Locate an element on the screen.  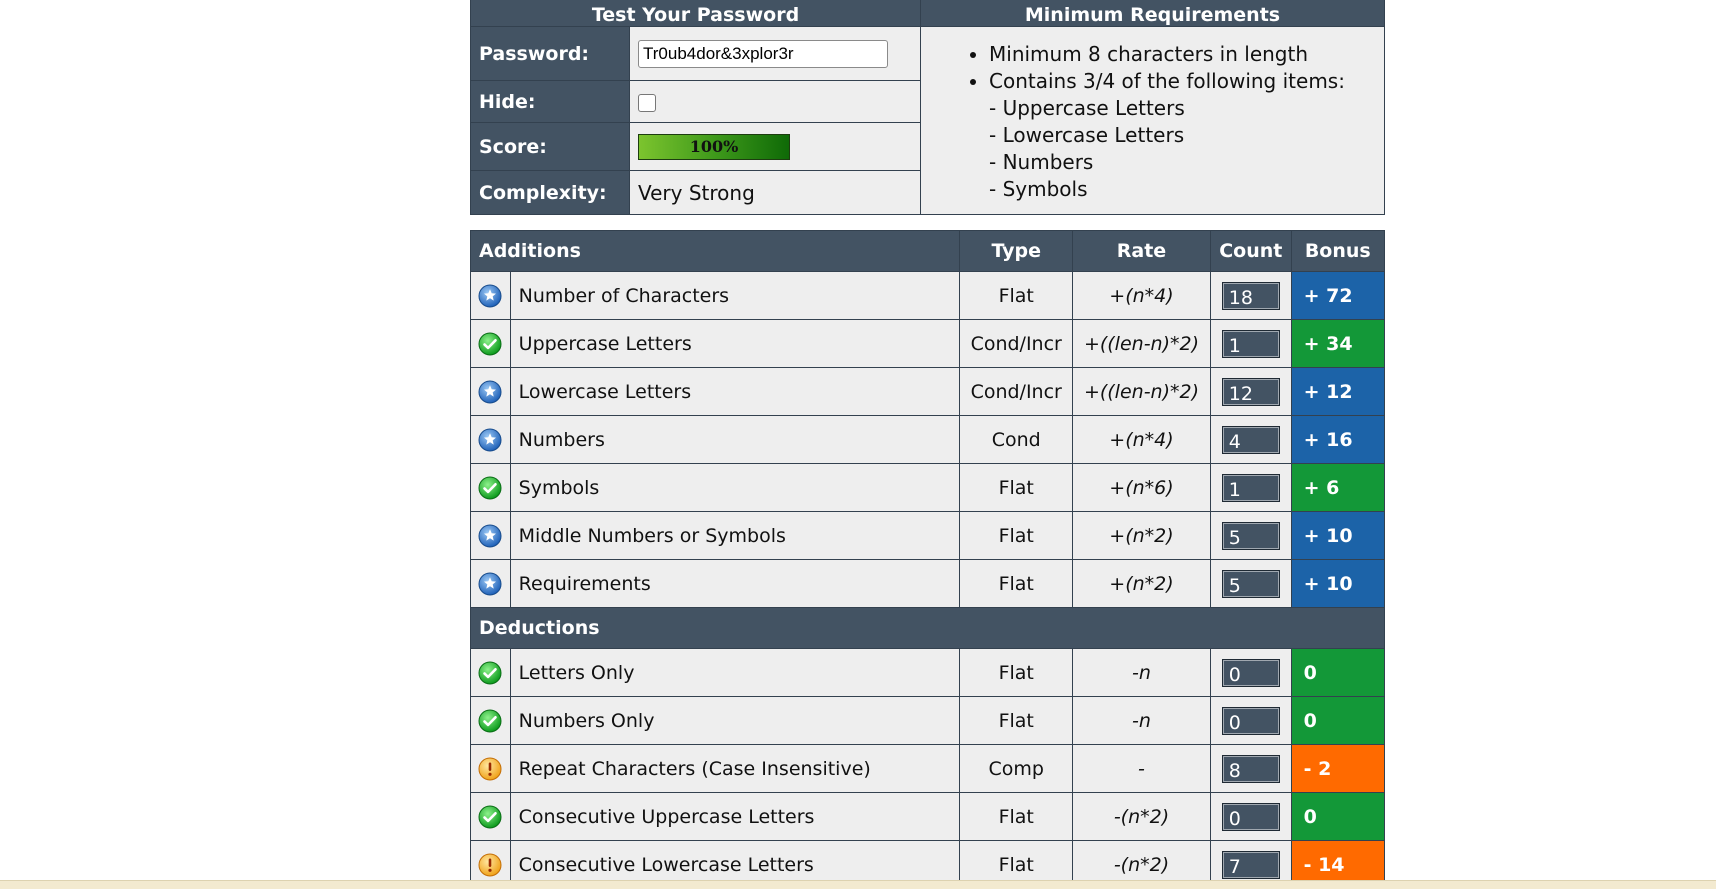
row-name: Lowercase Letters is located at coordinates (735, 391).